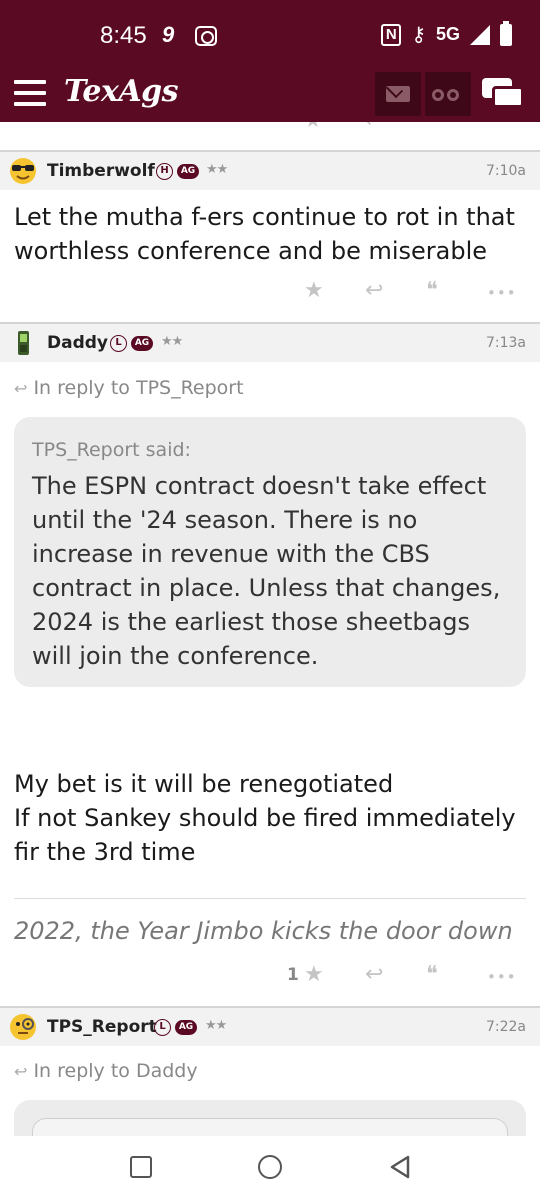 This screenshot has width=540, height=1200. Describe the element at coordinates (270, 95) in the screenshot. I see `app-header: TexAgs` at that location.